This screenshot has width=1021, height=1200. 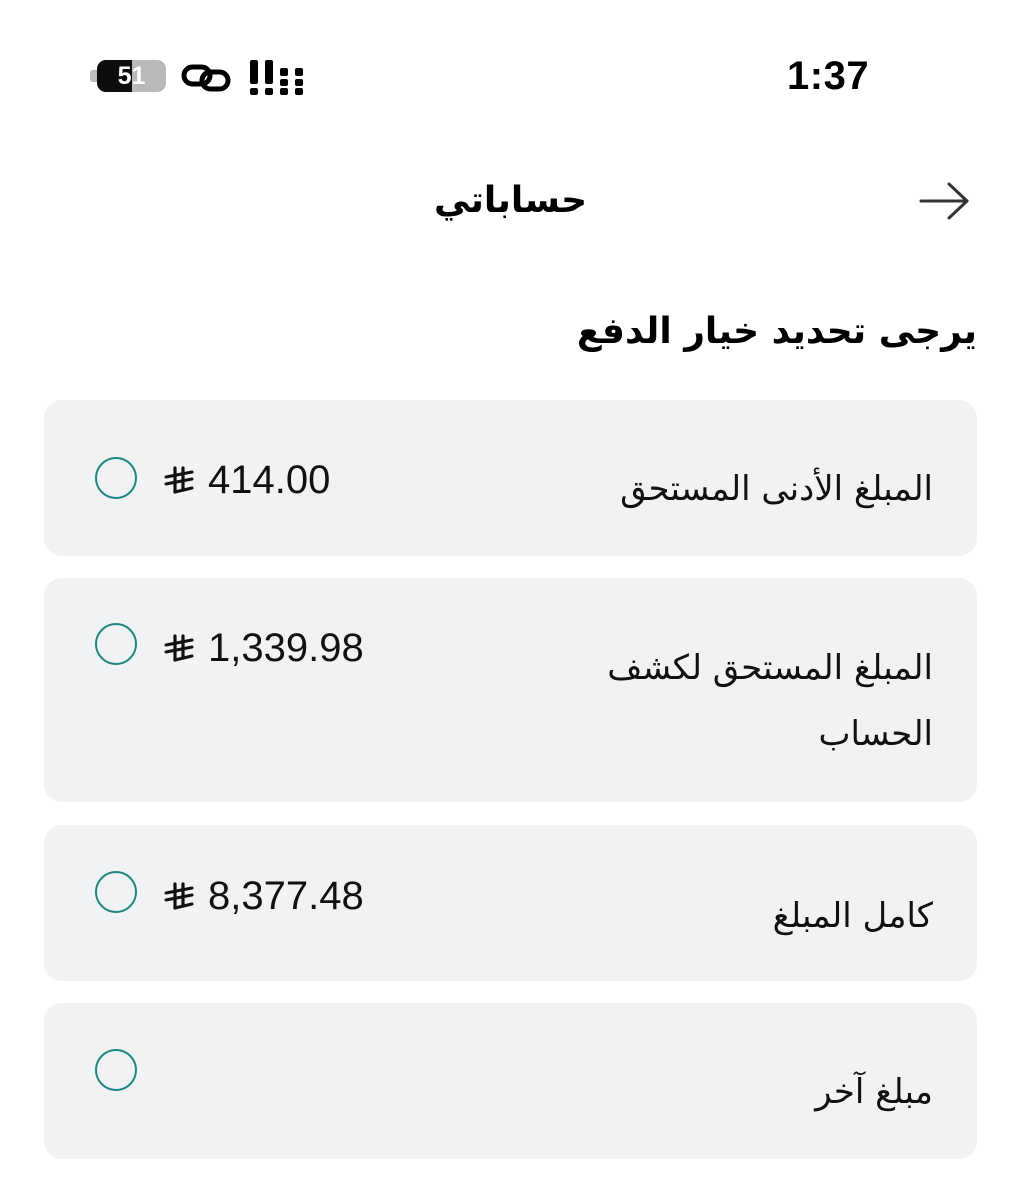 I want to click on amount: 8,377.48, so click(x=264, y=896).